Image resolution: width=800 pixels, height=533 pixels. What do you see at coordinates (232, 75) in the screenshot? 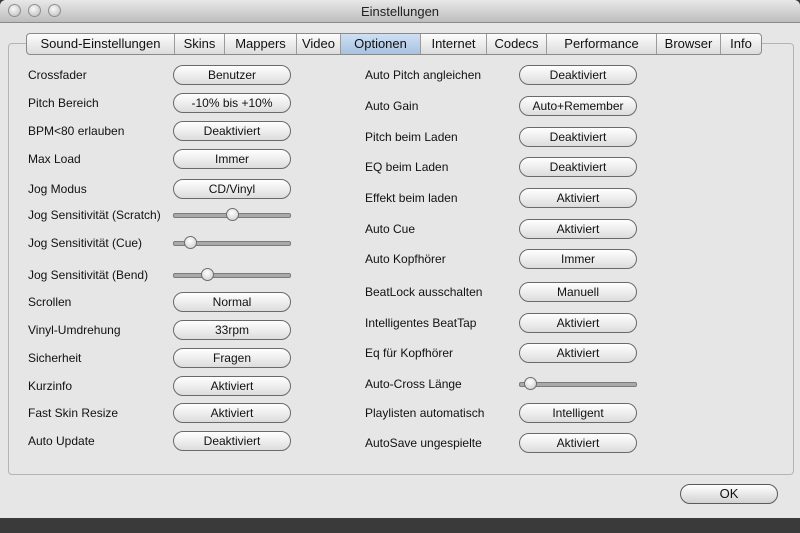
I see `crossfader-popup-button: Benutzer` at bounding box center [232, 75].